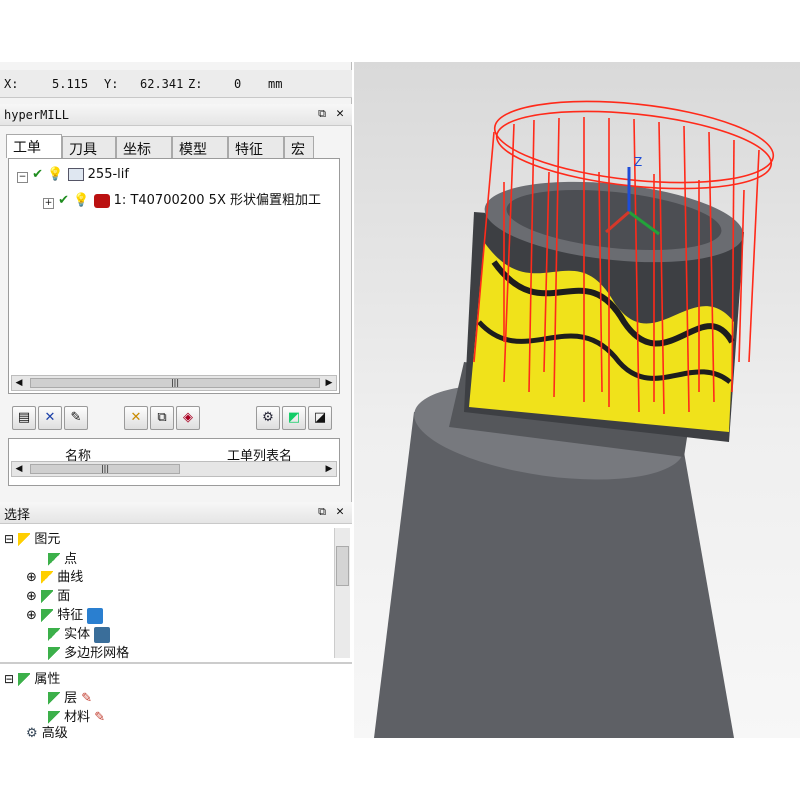  I want to click on advanced-row: ⚙ 高级, so click(47, 731).